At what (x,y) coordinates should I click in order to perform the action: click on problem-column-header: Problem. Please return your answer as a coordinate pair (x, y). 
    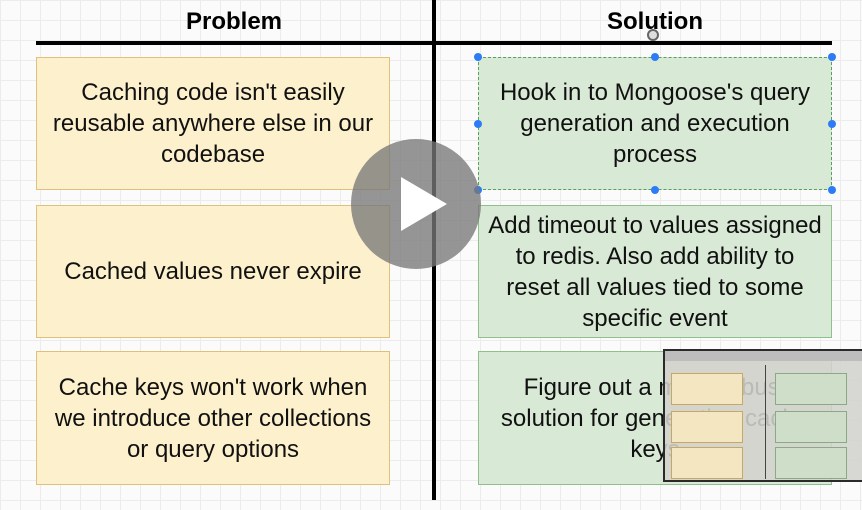
    Looking at the image, I should click on (234, 21).